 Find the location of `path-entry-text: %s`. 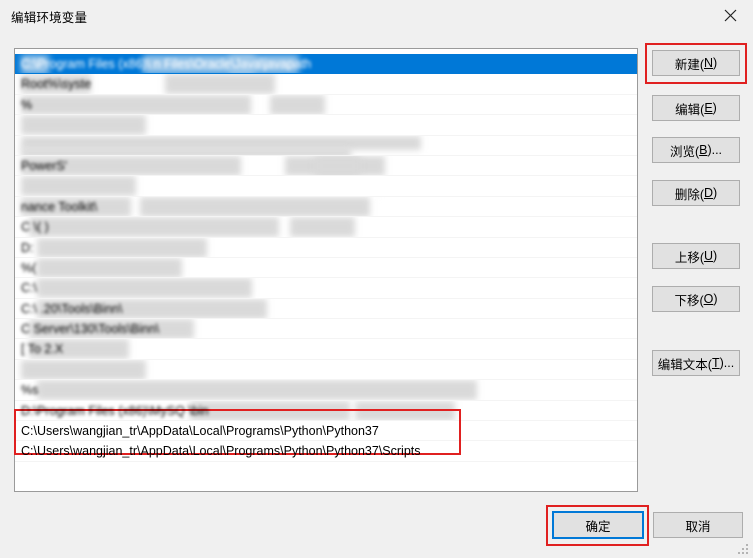

path-entry-text: %s is located at coordinates (30, 390).